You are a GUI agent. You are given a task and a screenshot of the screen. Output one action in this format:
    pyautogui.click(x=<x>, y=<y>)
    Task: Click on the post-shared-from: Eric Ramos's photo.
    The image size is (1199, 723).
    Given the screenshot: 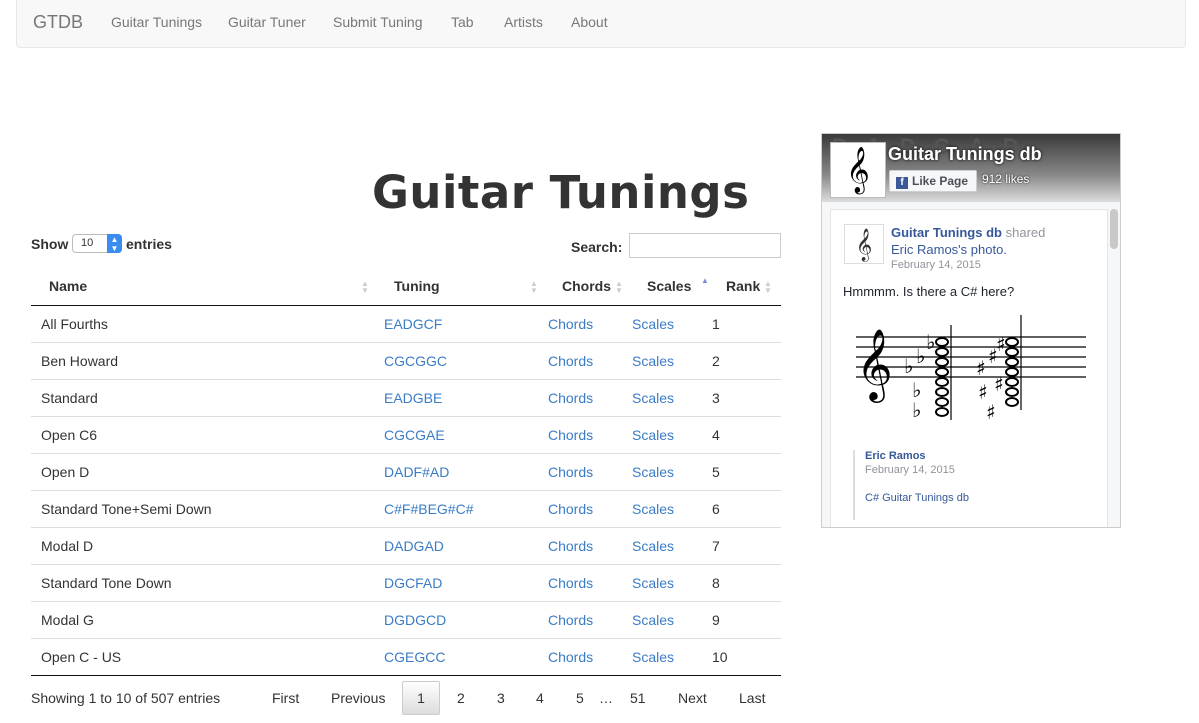 What is the action you would take?
    pyautogui.click(x=949, y=249)
    